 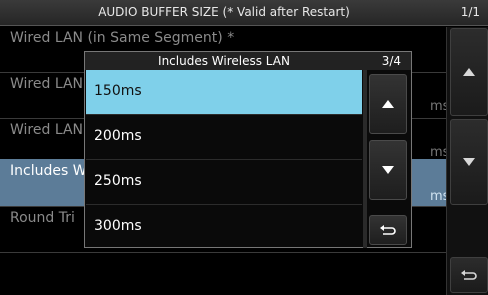 What do you see at coordinates (391, 61) in the screenshot?
I see `popup-page-indicator: 3/4` at bounding box center [391, 61].